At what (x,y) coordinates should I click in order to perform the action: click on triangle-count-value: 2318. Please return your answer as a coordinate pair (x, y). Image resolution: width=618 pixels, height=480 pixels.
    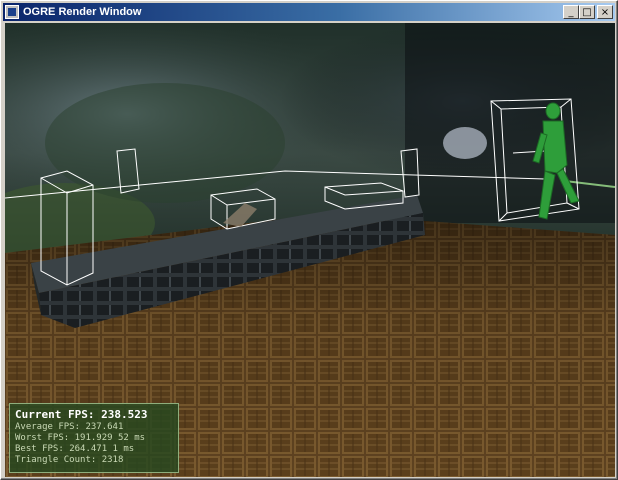
    Looking at the image, I should click on (112, 460).